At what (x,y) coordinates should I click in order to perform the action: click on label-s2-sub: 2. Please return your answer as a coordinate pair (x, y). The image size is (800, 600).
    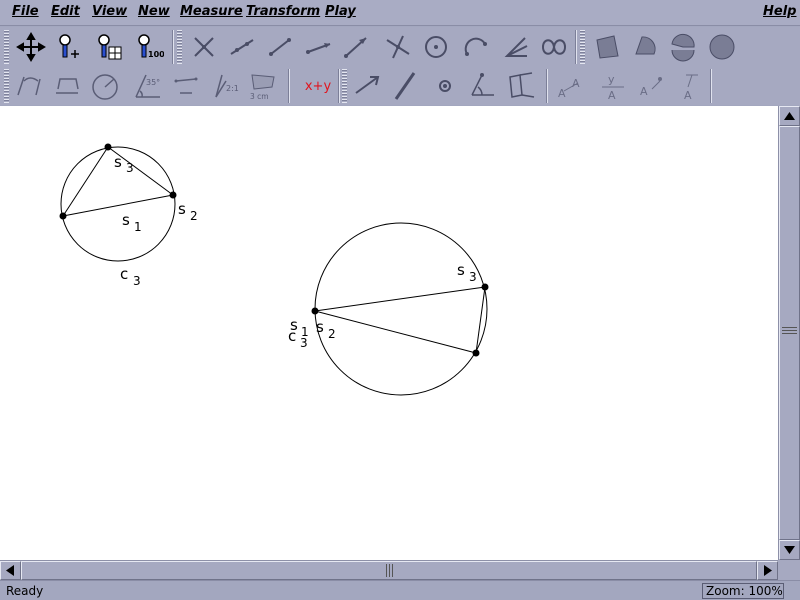
    Looking at the image, I should click on (194, 216).